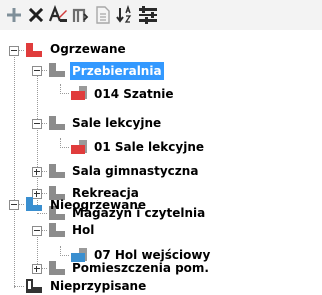 The height and width of the screenshot is (295, 322). I want to click on collapse-toggle-ogrzewane, so click(14, 51).